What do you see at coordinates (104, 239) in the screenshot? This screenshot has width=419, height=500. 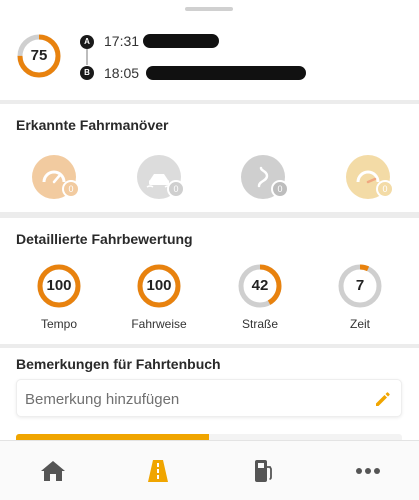 I see `rating-title: Detaillierte Fahrbewertung` at bounding box center [104, 239].